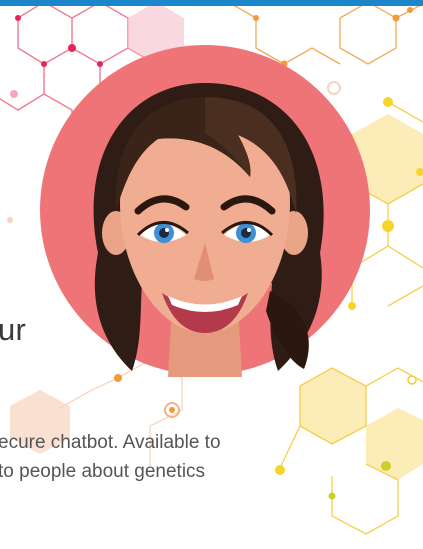 The height and width of the screenshot is (549, 423). I want to click on hero-description-line-1: ecure chatbot. Available to, so click(110, 442).